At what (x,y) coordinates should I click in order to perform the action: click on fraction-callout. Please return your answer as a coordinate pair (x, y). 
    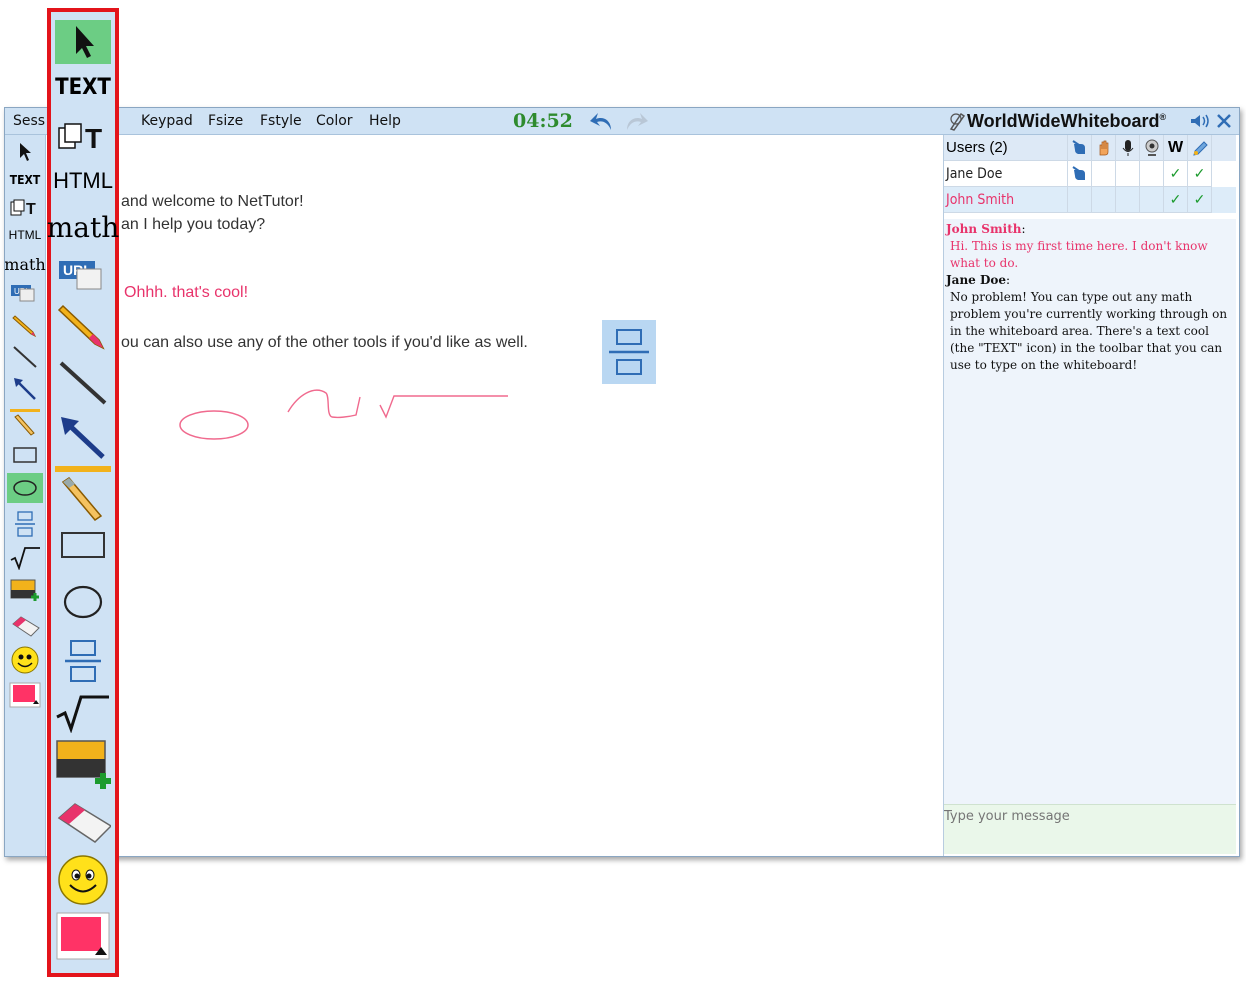
    Looking at the image, I should click on (629, 352).